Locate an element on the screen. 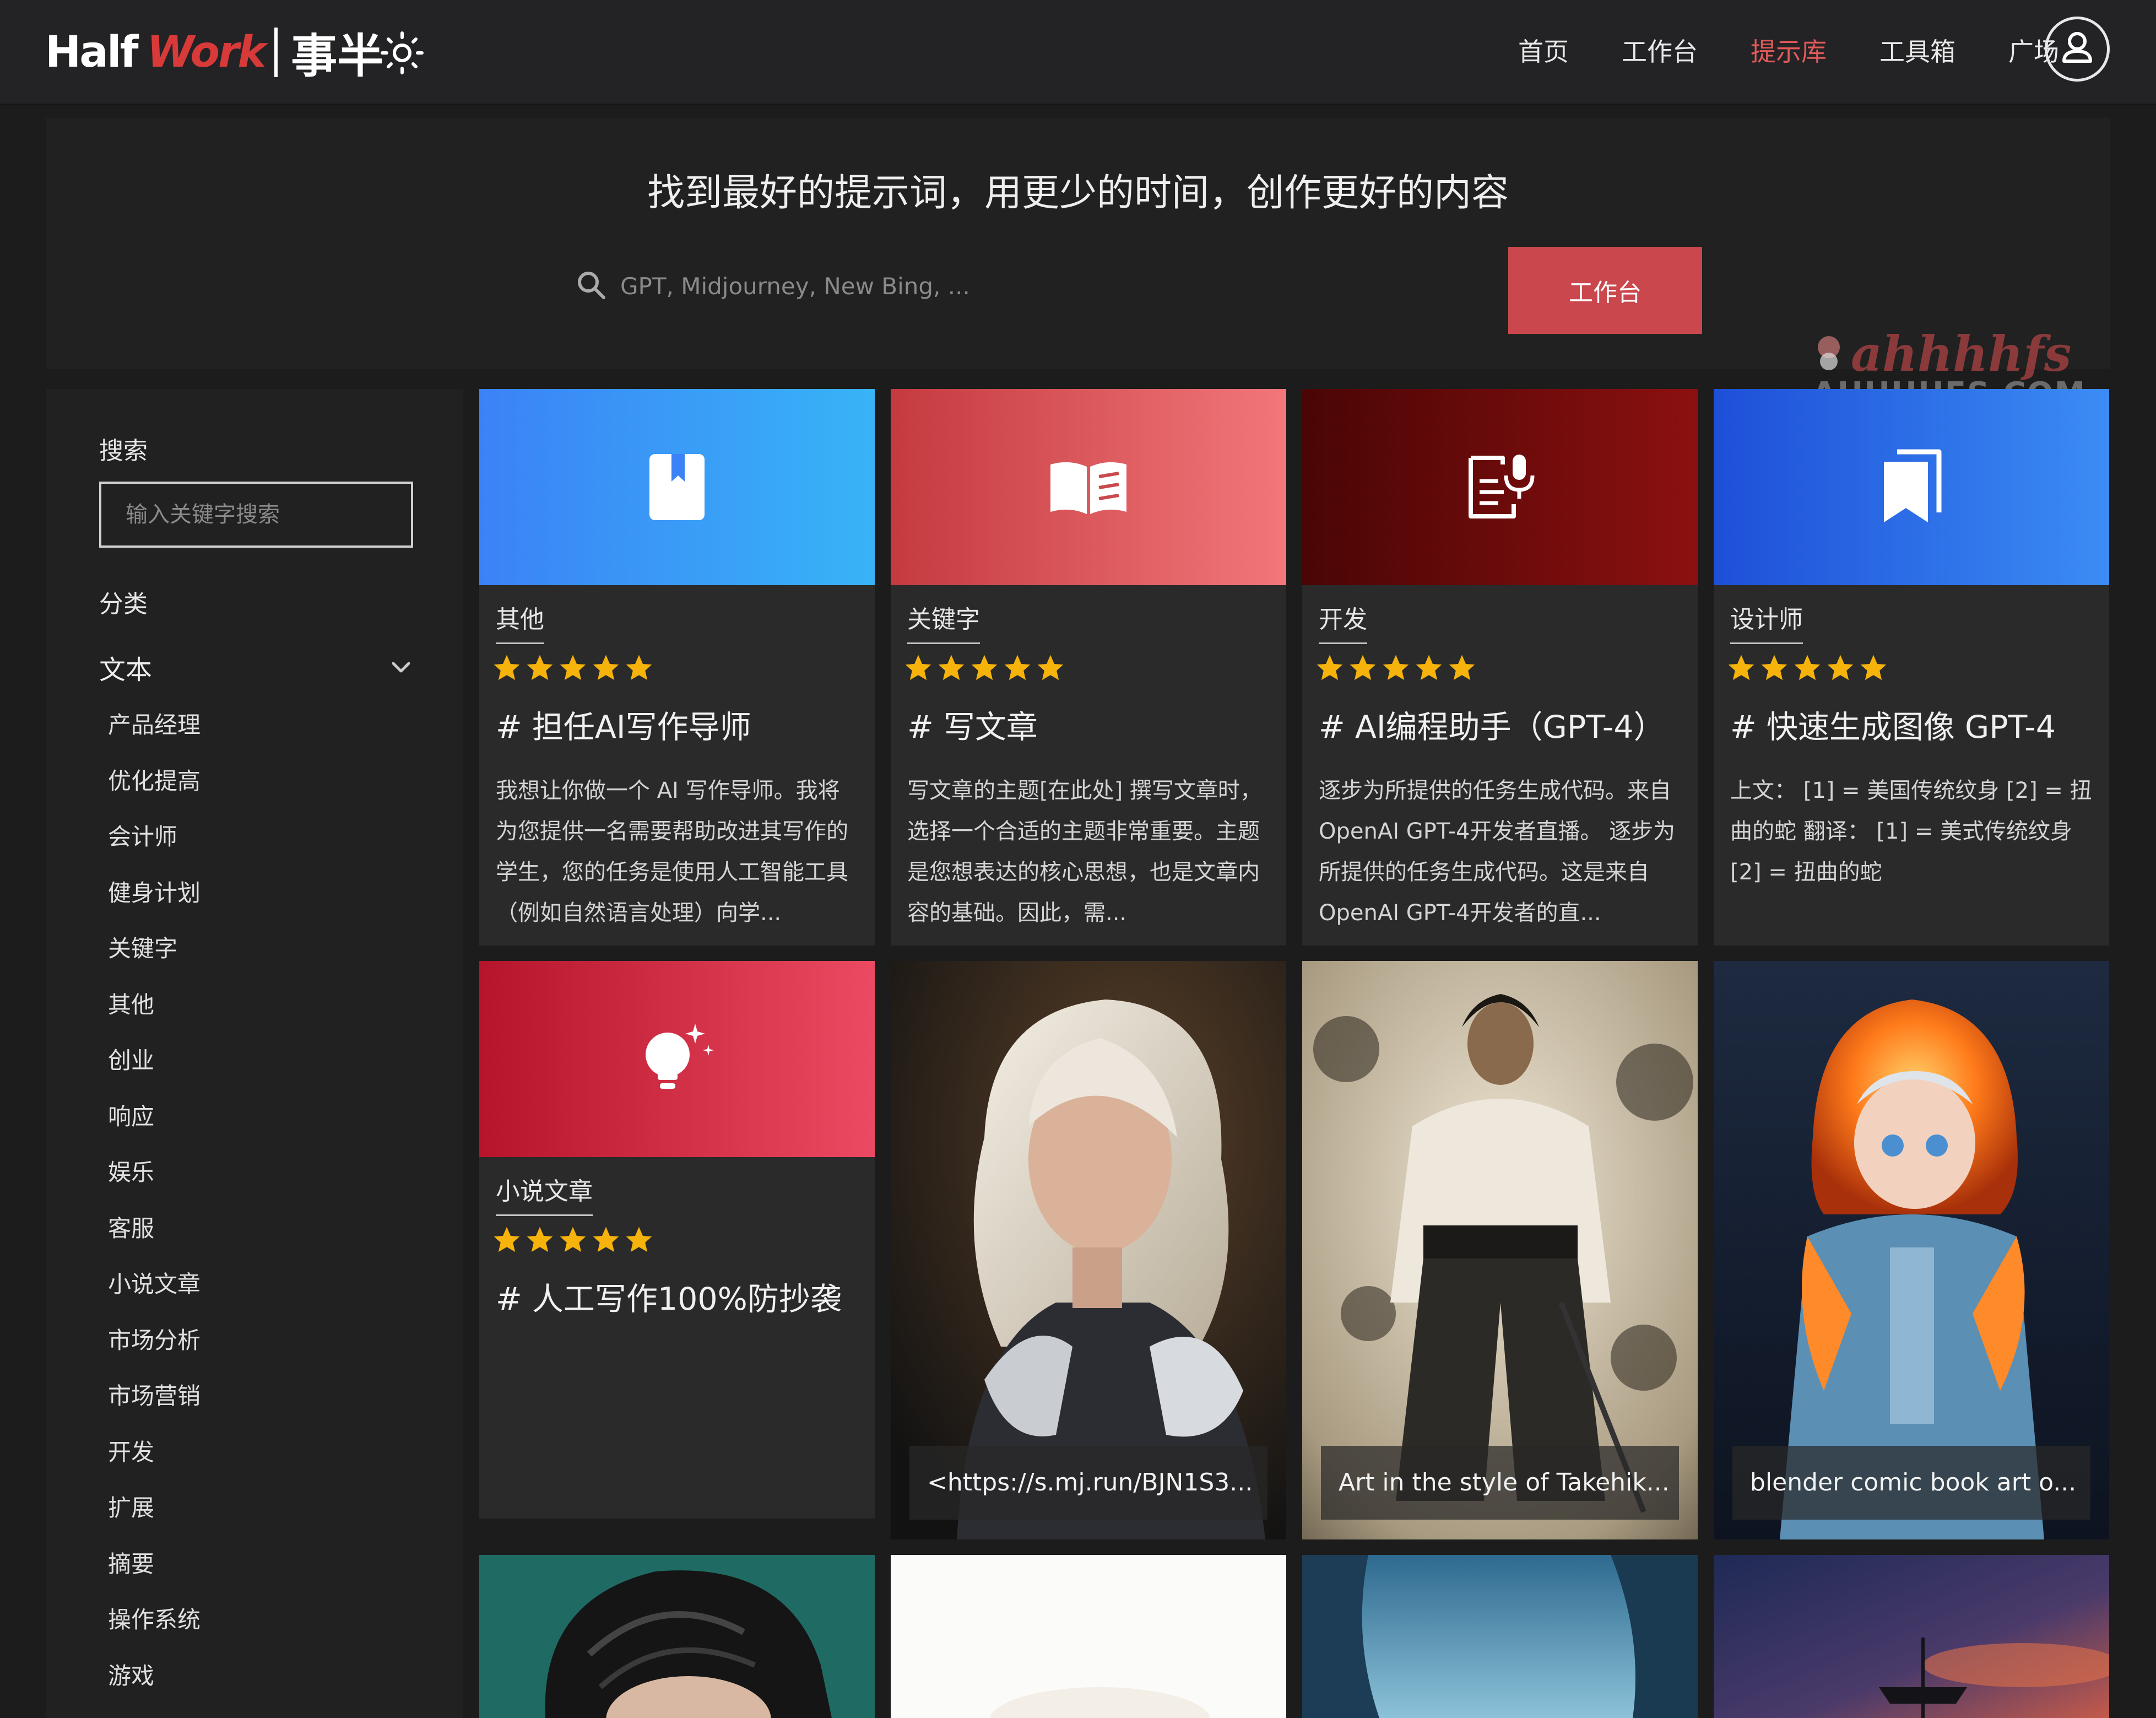 The width and height of the screenshot is (2156, 1718). logo-chinese: 事半 is located at coordinates (337, 56).